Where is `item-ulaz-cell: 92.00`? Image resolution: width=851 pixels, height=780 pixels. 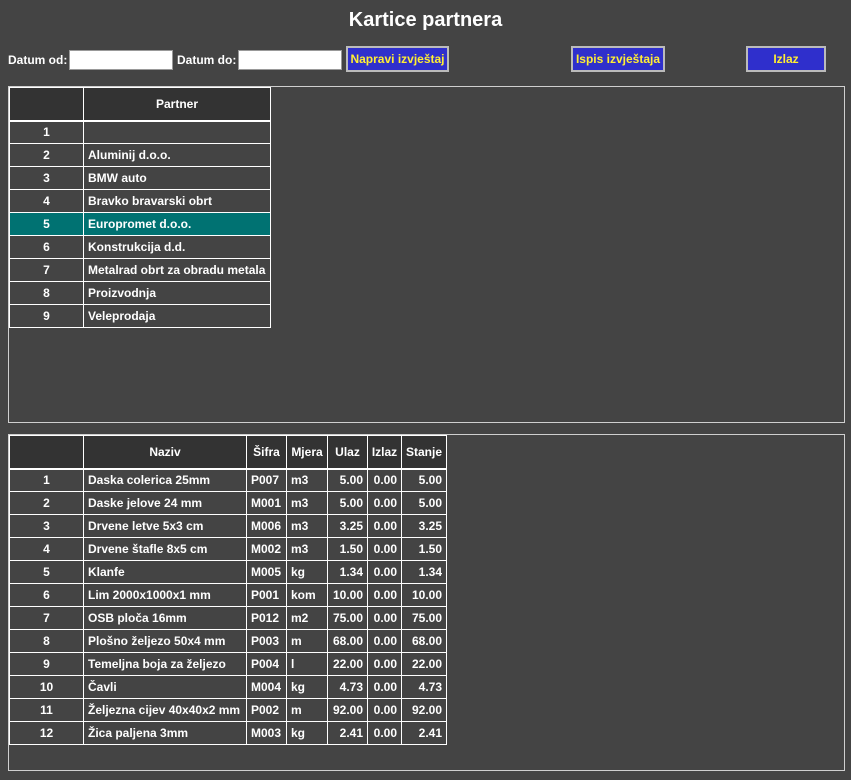
item-ulaz-cell: 92.00 is located at coordinates (347, 710).